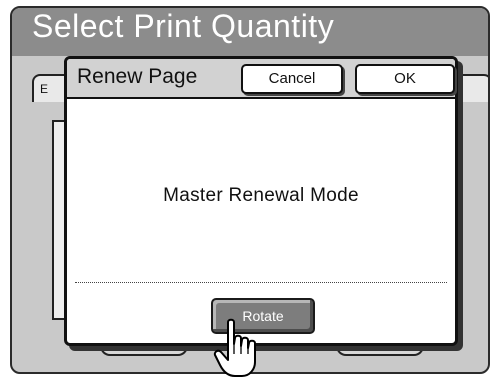 This screenshot has width=495, height=378. Describe the element at coordinates (44, 89) in the screenshot. I see `background-tab-left-label: E` at that location.